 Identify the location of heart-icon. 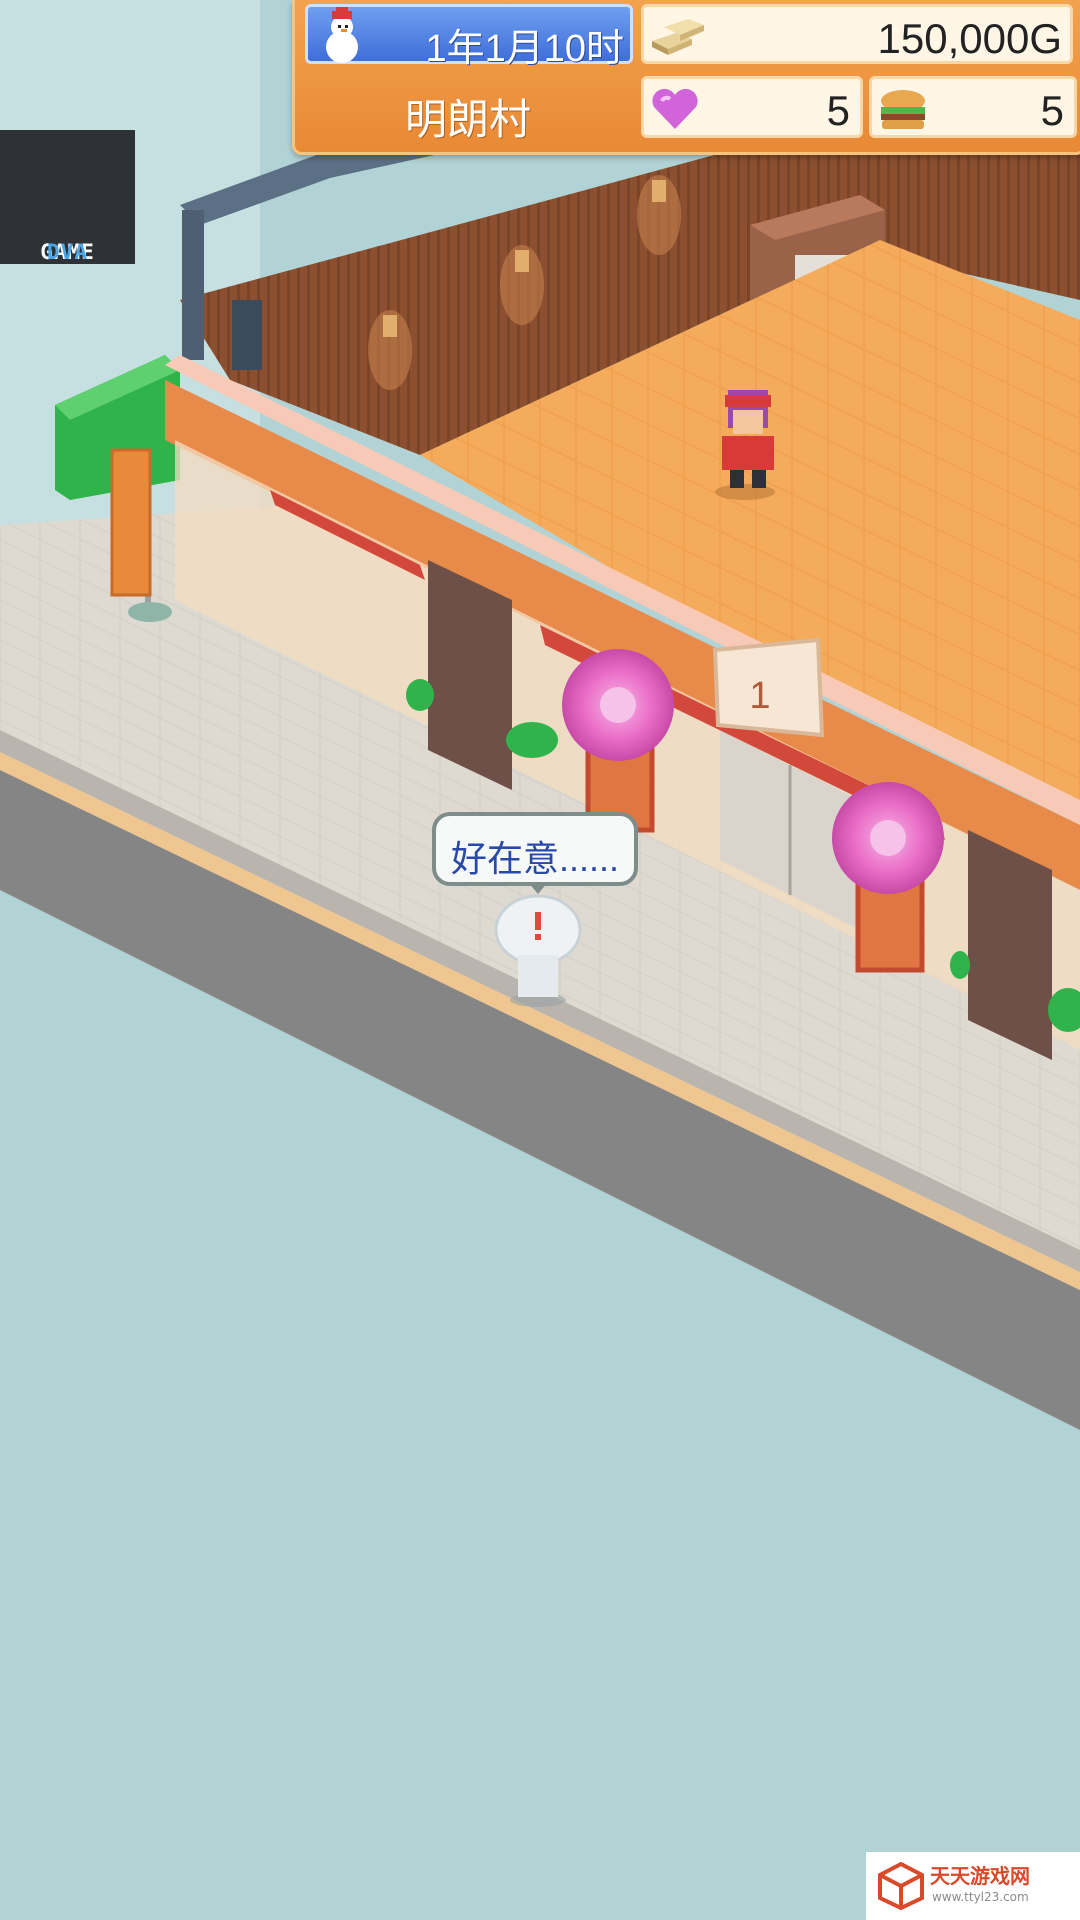
(675, 108).